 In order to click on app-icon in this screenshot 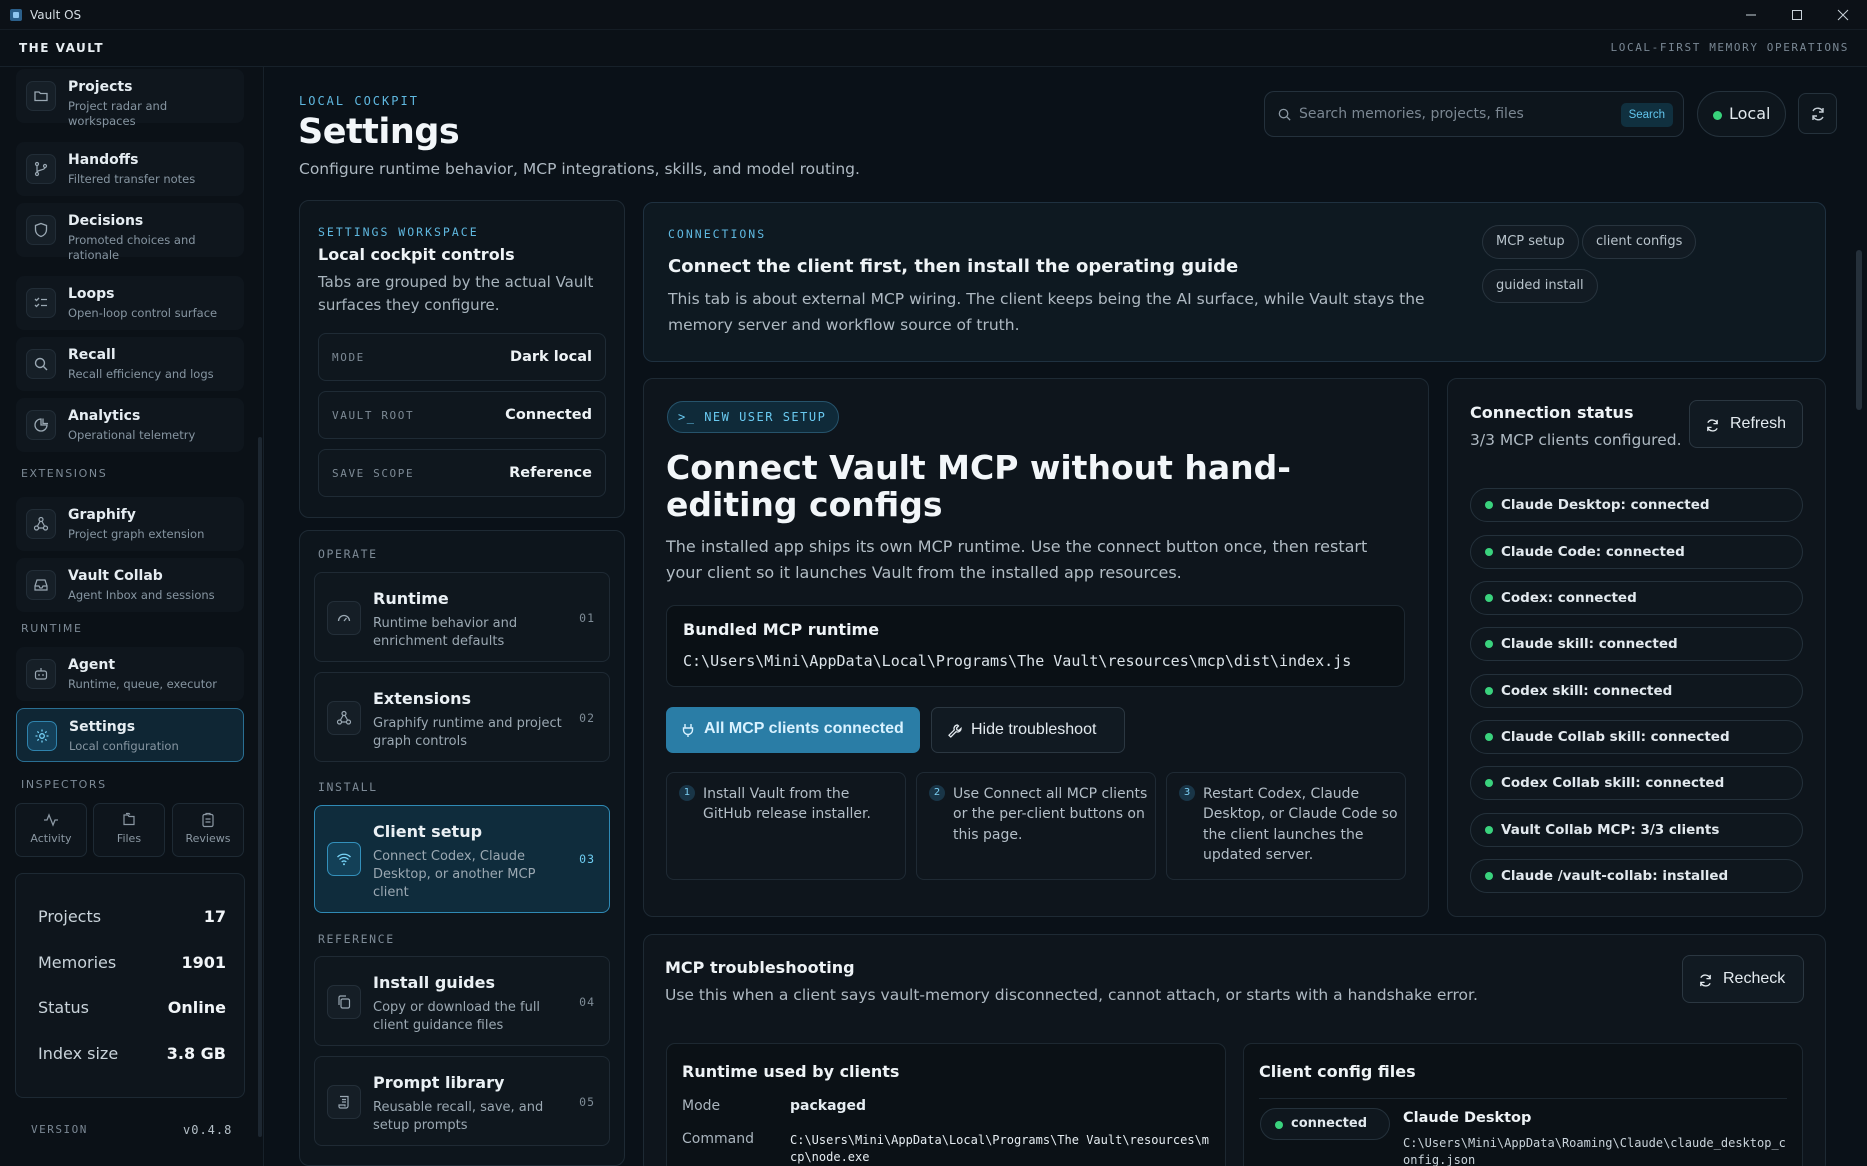, I will do `click(16, 14)`.